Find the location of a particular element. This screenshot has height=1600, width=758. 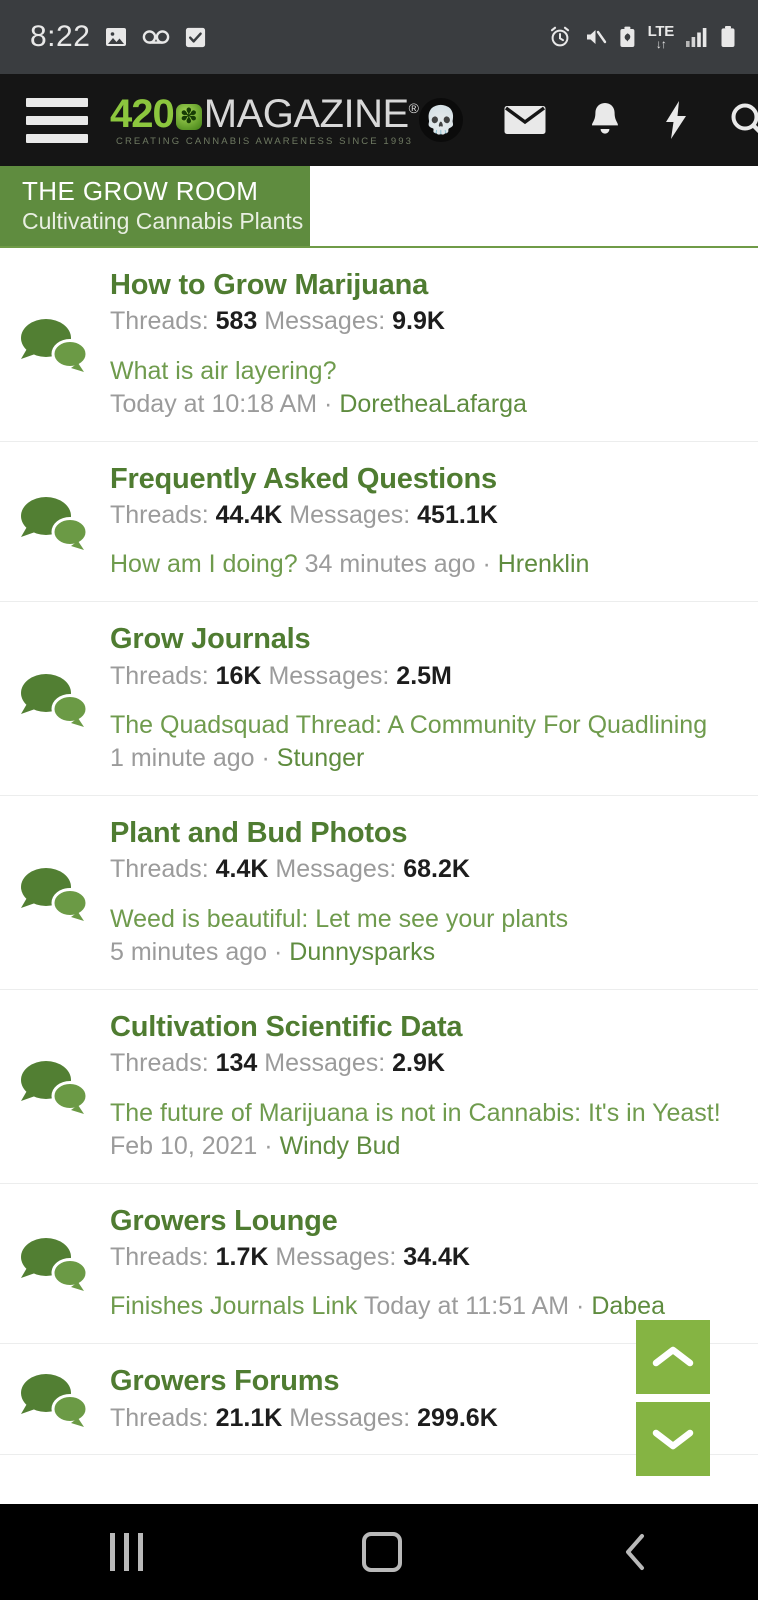

forum-stats: Threads: 1.7K Messages: 34.4K is located at coordinates (426, 1257).